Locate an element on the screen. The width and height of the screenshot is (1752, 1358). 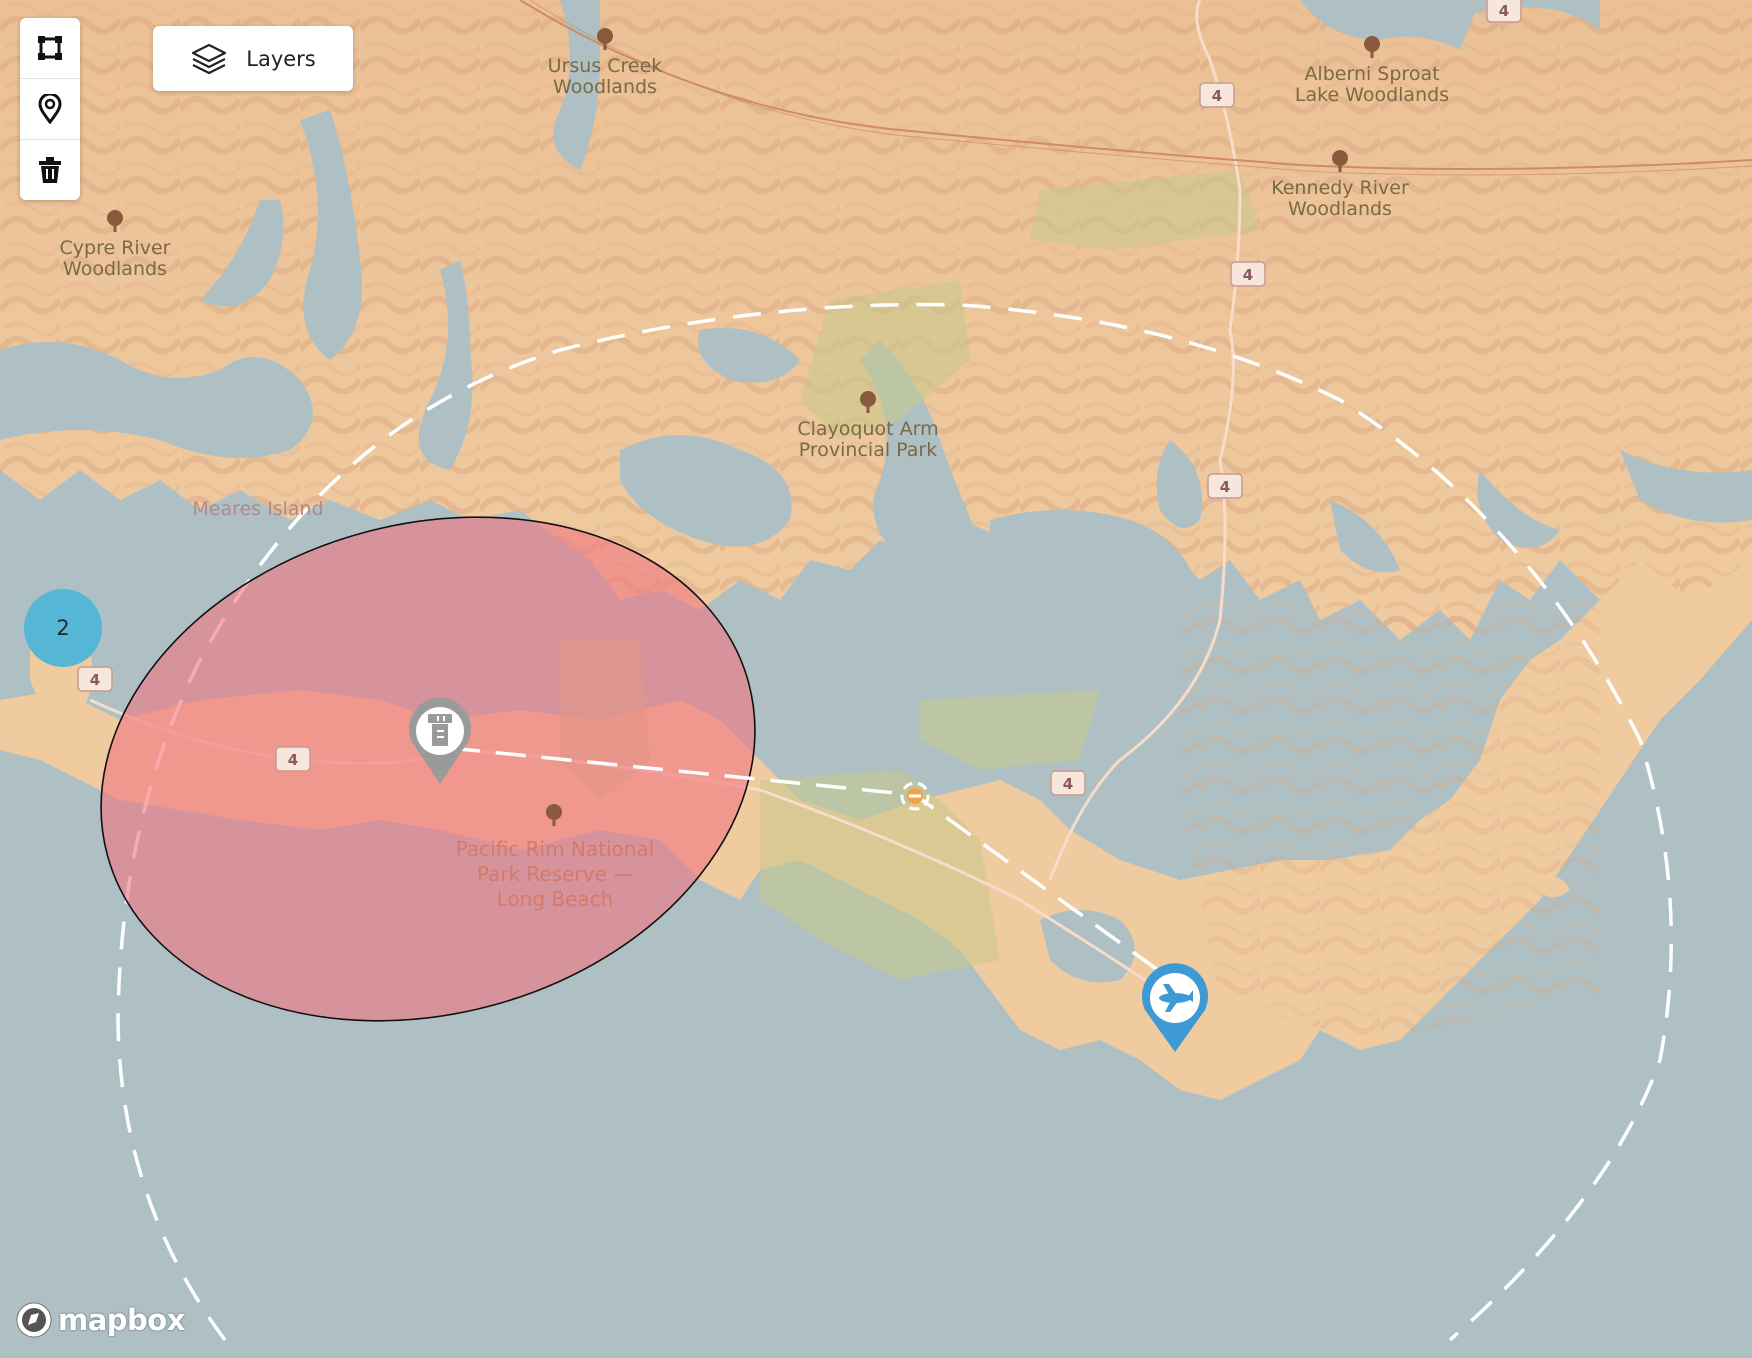
draw-toolbar is located at coordinates (50, 109).